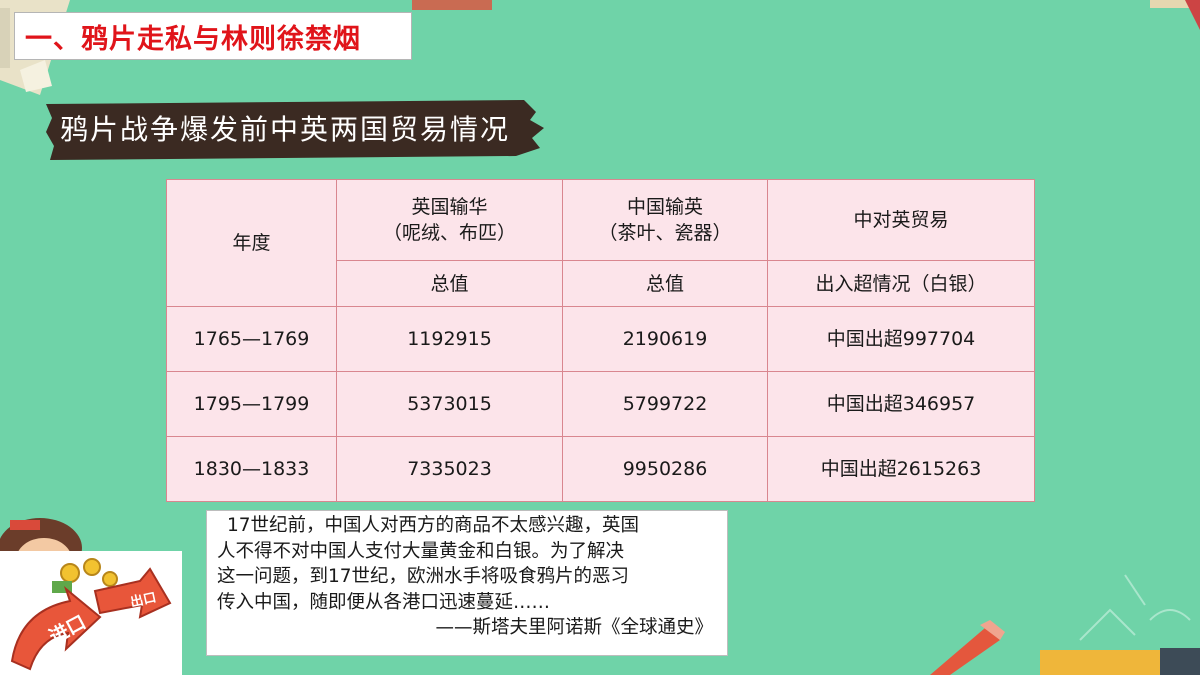  Describe the element at coordinates (664, 207) in the screenshot. I see `header-cn-export-label: 中国输英` at that location.